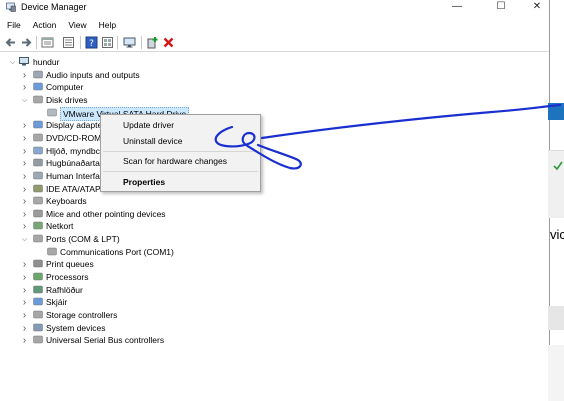  I want to click on tree-item-label: Human Interfa, so click(73, 175).